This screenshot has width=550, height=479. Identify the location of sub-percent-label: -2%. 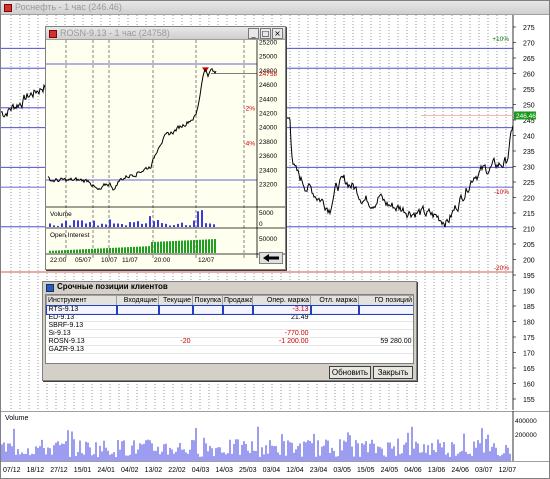
(249, 109).